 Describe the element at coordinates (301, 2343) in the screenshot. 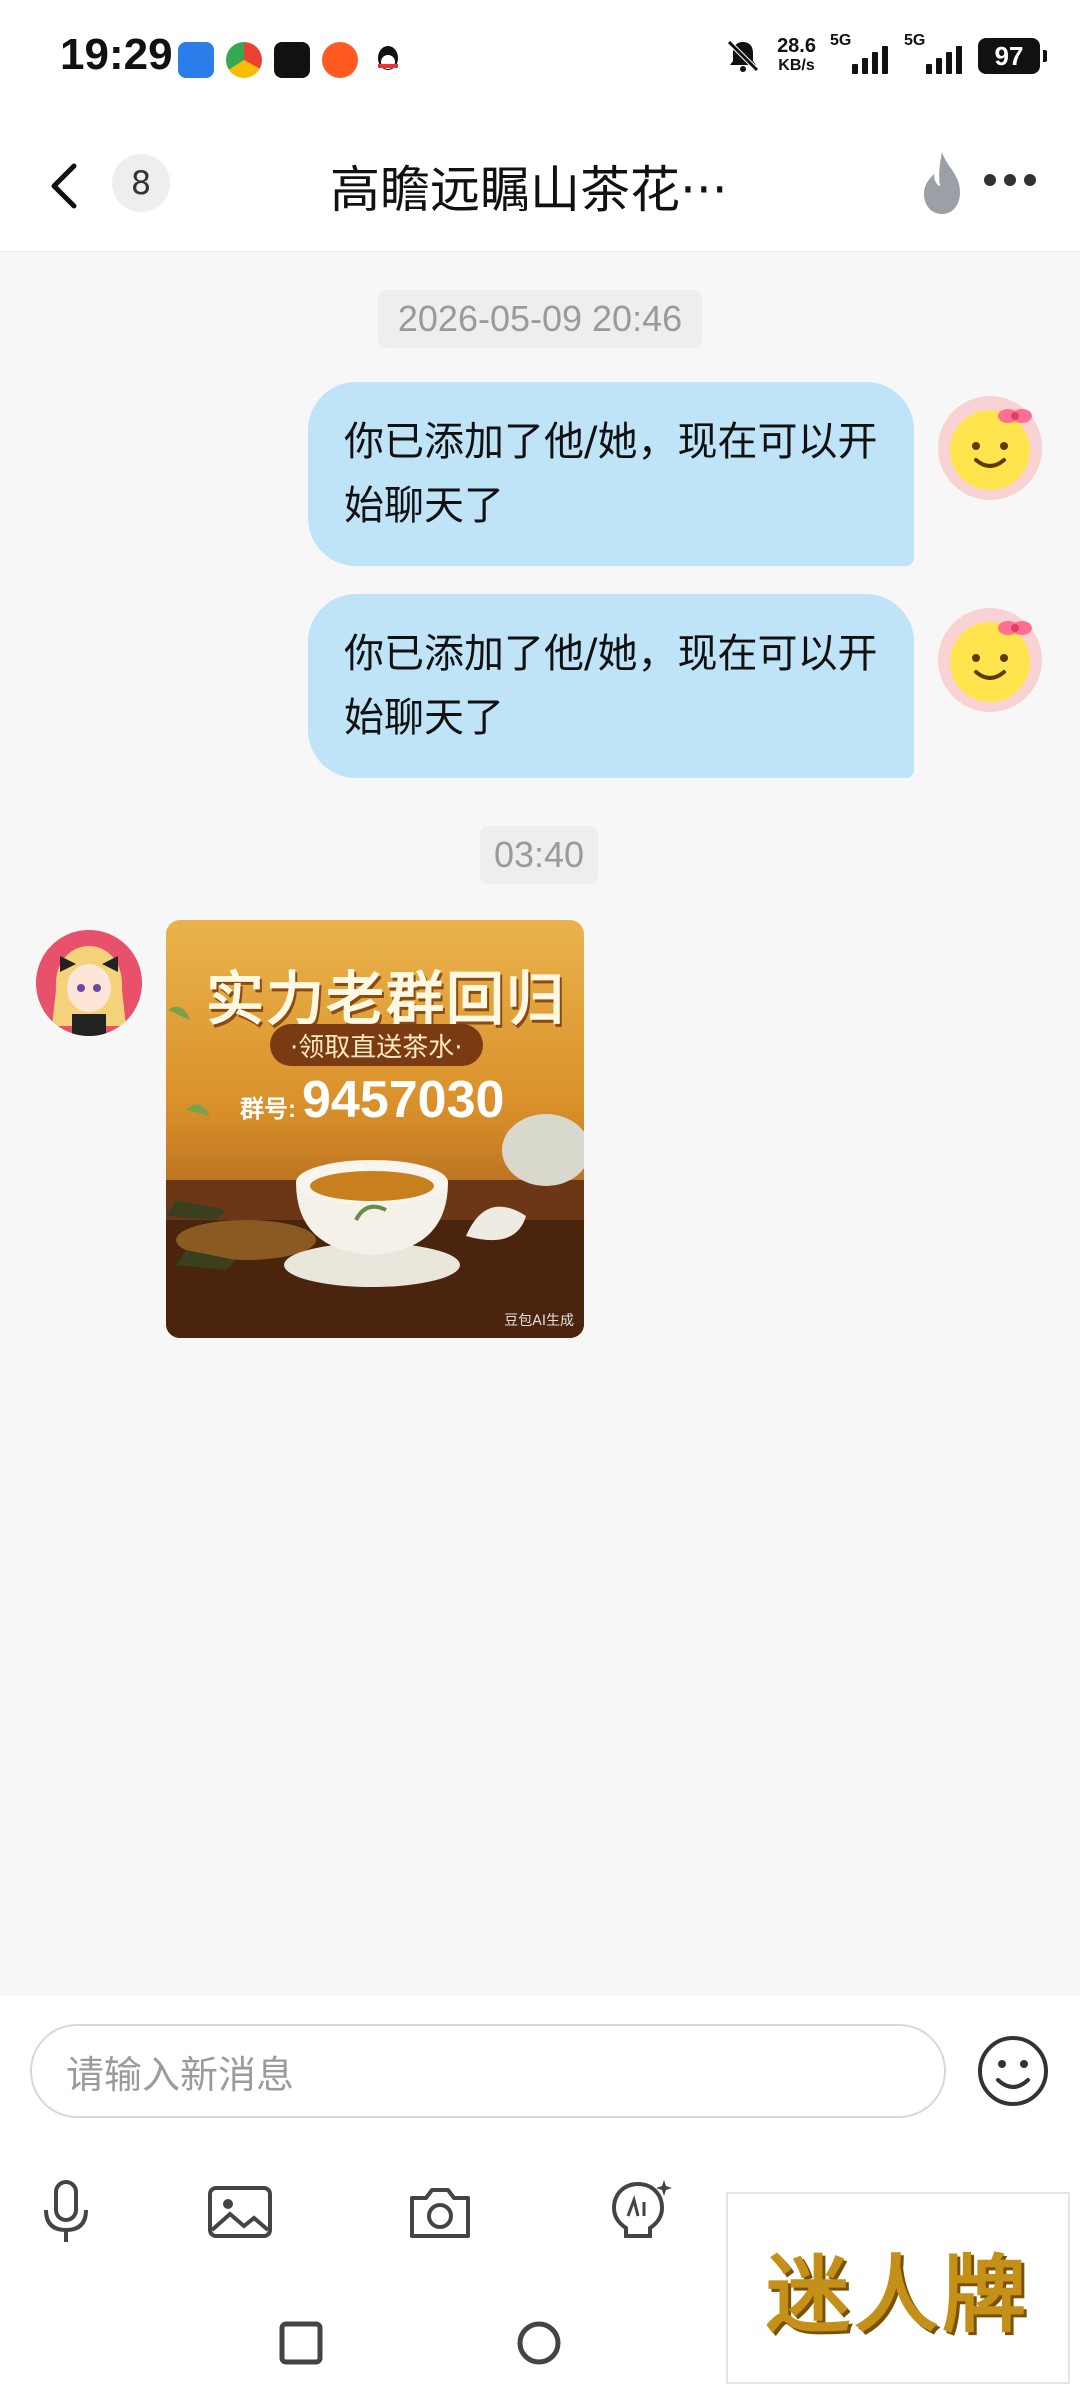

I see `recent-apps-button` at that location.